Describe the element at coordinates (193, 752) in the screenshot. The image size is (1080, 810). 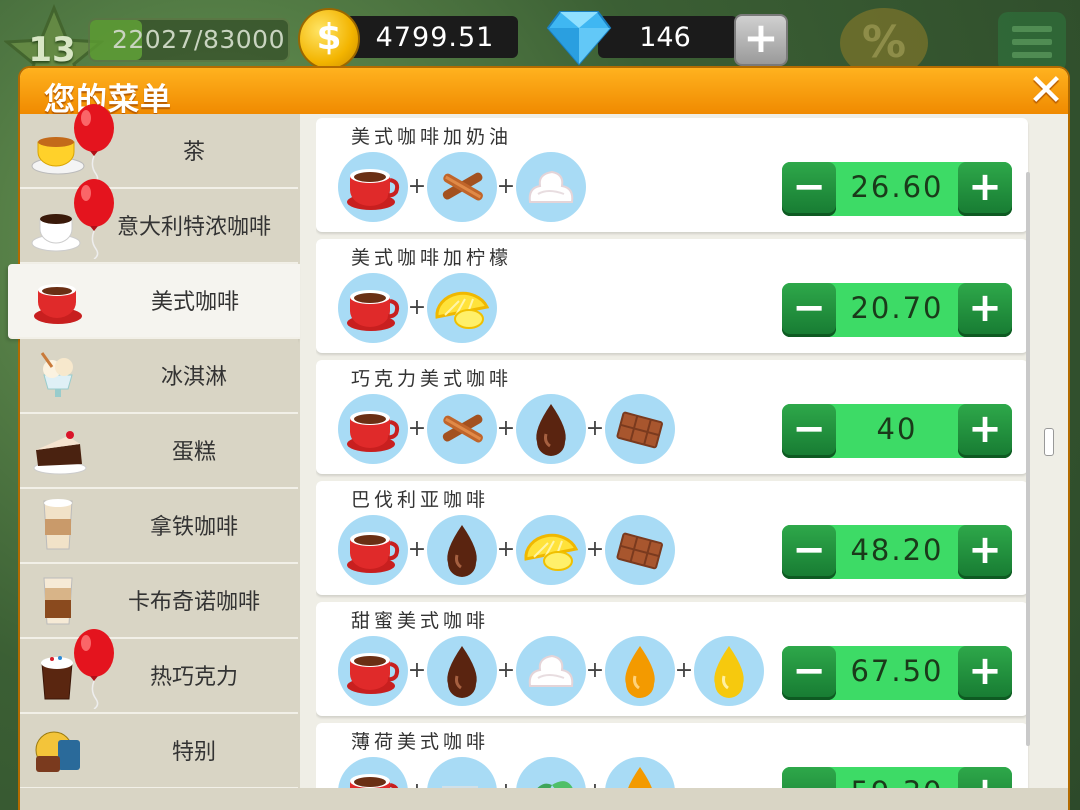
I see `category-label: 特别` at that location.